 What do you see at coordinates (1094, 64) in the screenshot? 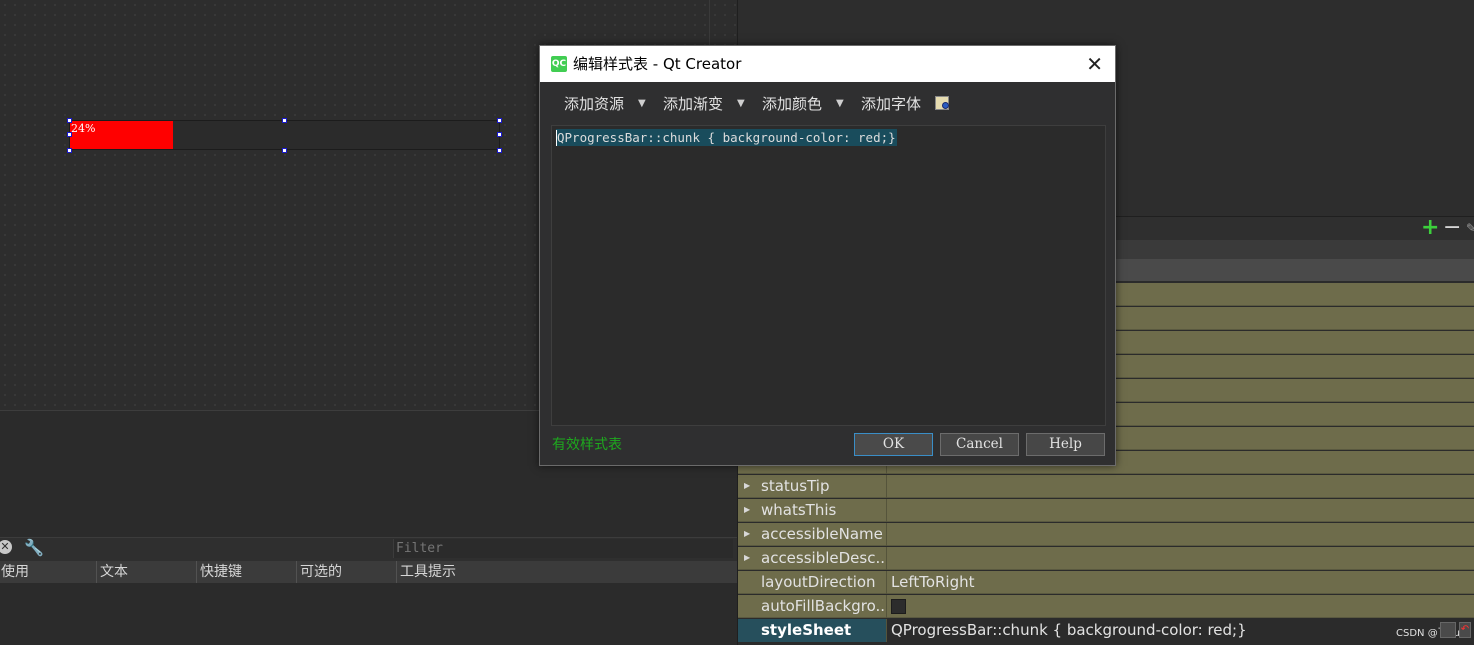
I see `close-button: ✕` at bounding box center [1094, 64].